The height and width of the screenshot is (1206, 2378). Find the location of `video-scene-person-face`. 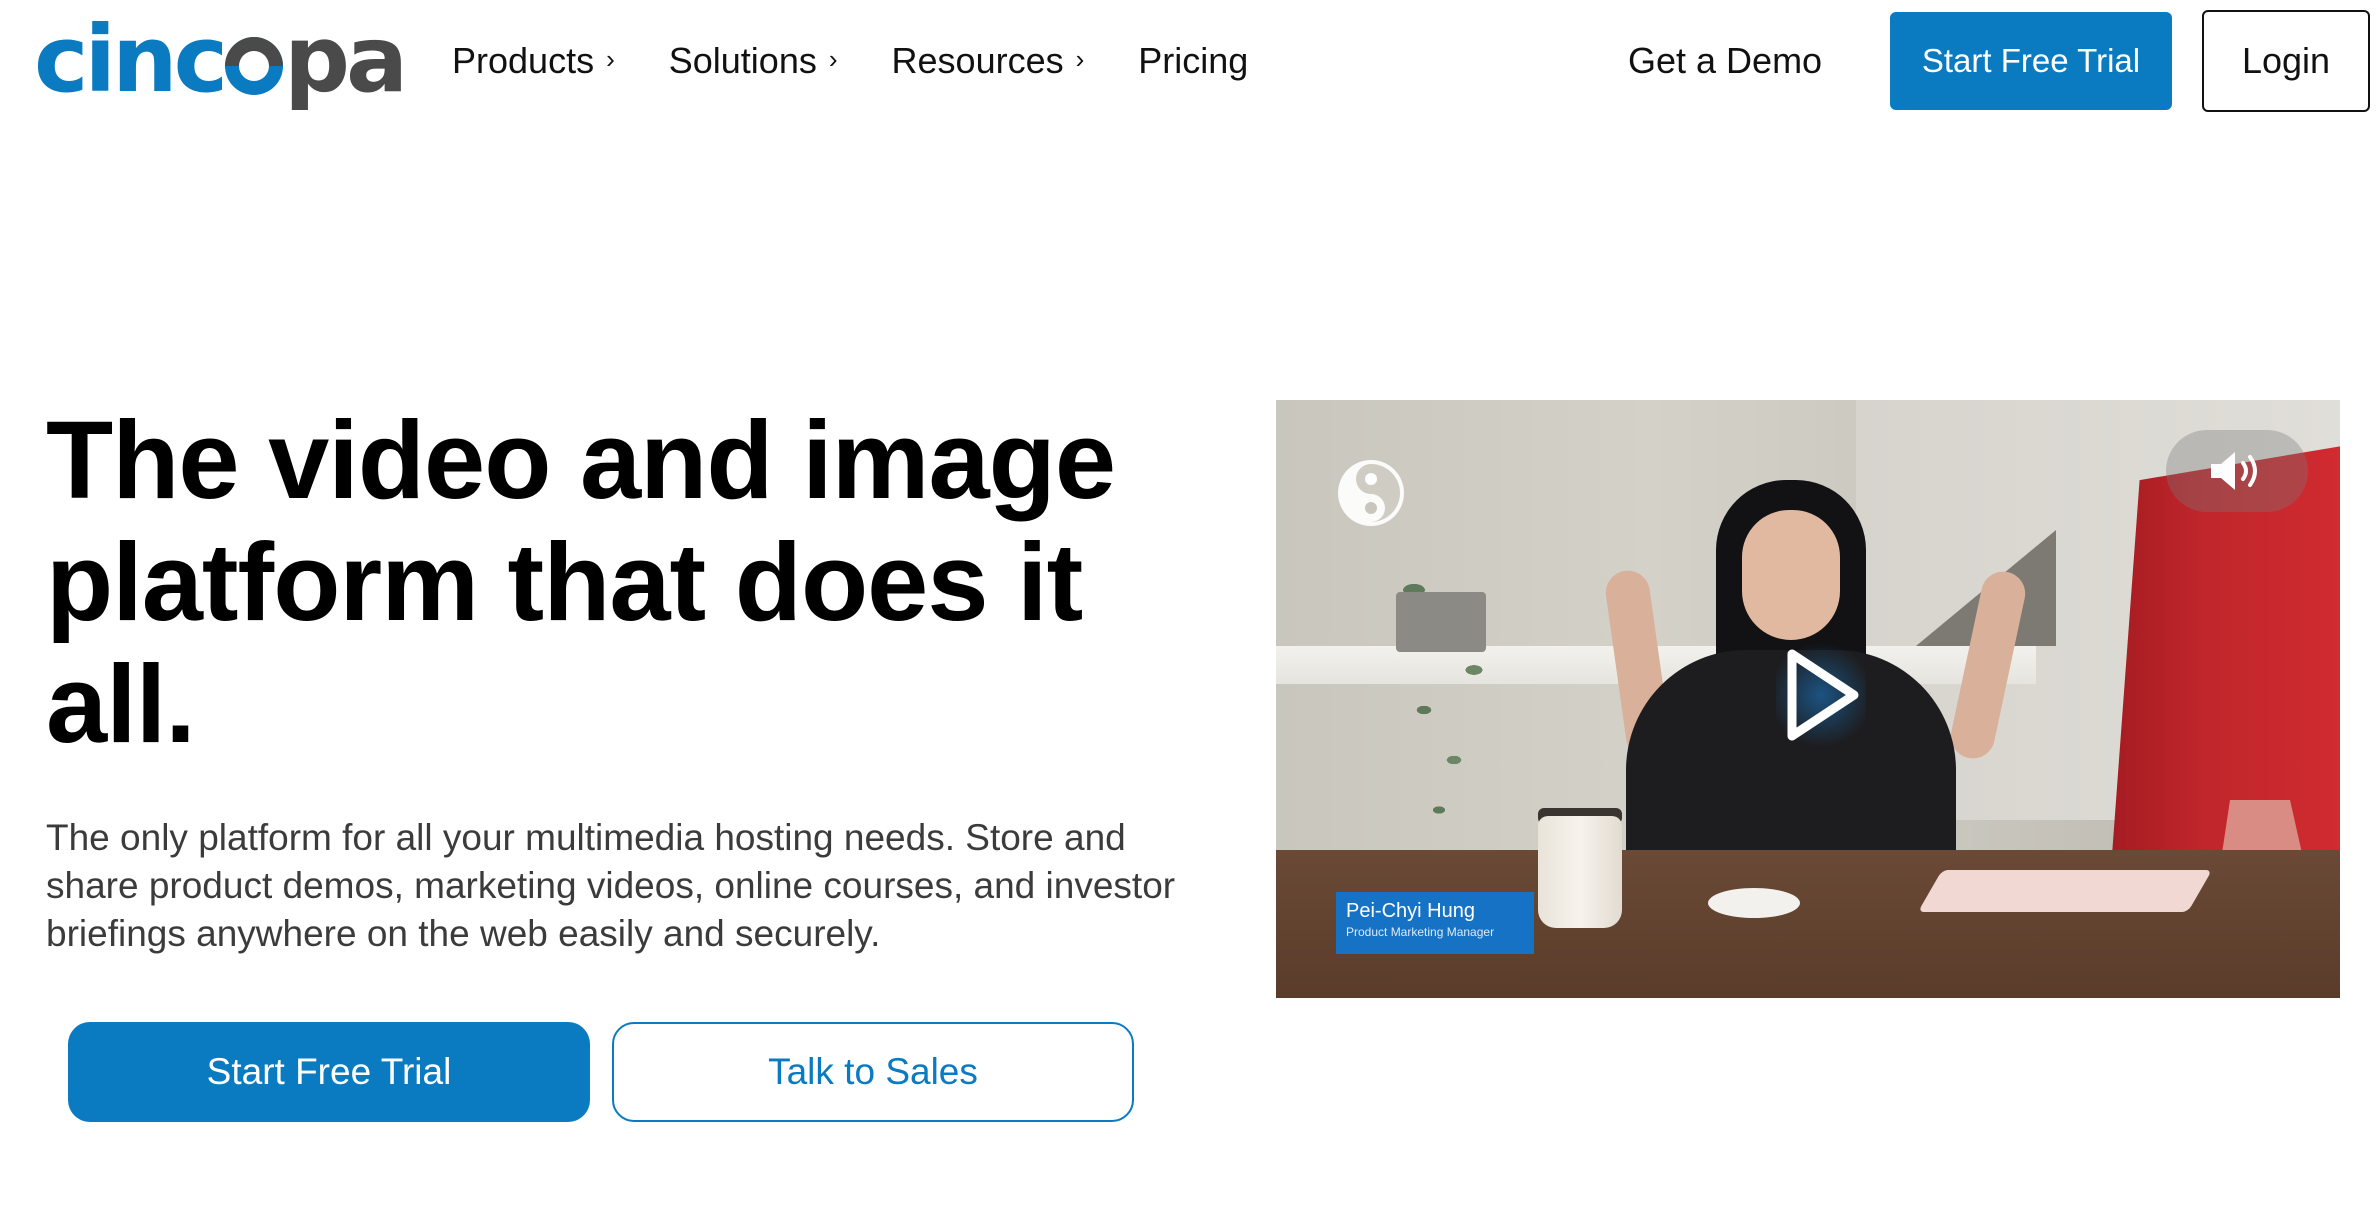

video-scene-person-face is located at coordinates (1791, 575).